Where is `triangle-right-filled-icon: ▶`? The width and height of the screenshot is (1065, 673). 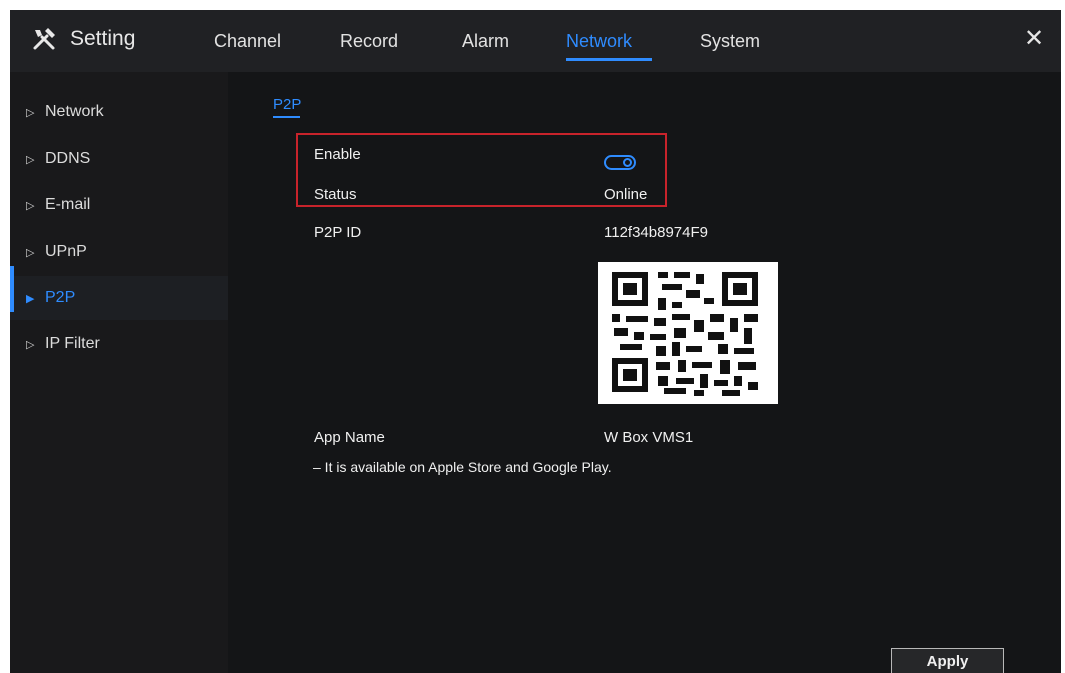 triangle-right-filled-icon: ▶ is located at coordinates (30, 298).